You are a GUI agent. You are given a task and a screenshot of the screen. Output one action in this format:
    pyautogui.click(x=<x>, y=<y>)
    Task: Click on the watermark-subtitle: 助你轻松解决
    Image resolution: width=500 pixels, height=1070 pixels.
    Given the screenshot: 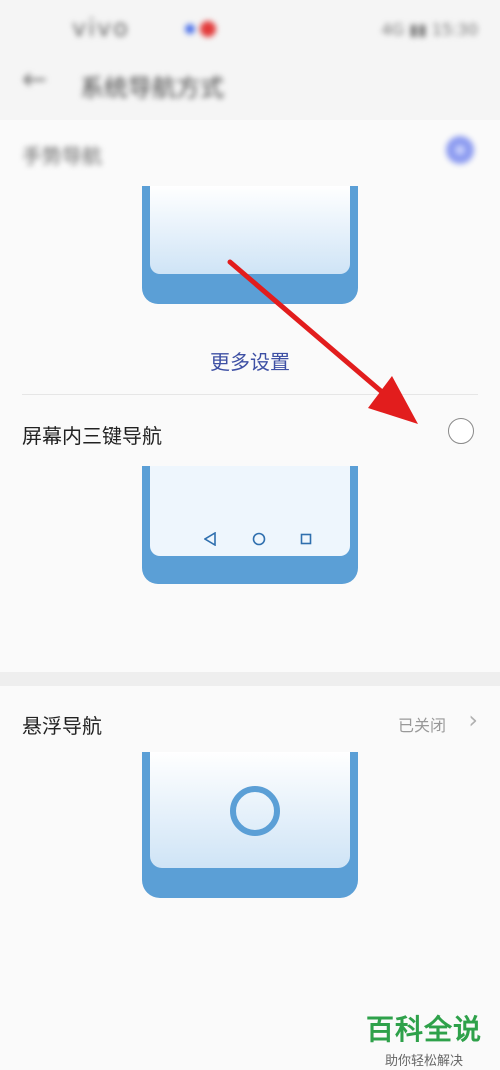 What is the action you would take?
    pyautogui.click(x=423, y=1061)
    